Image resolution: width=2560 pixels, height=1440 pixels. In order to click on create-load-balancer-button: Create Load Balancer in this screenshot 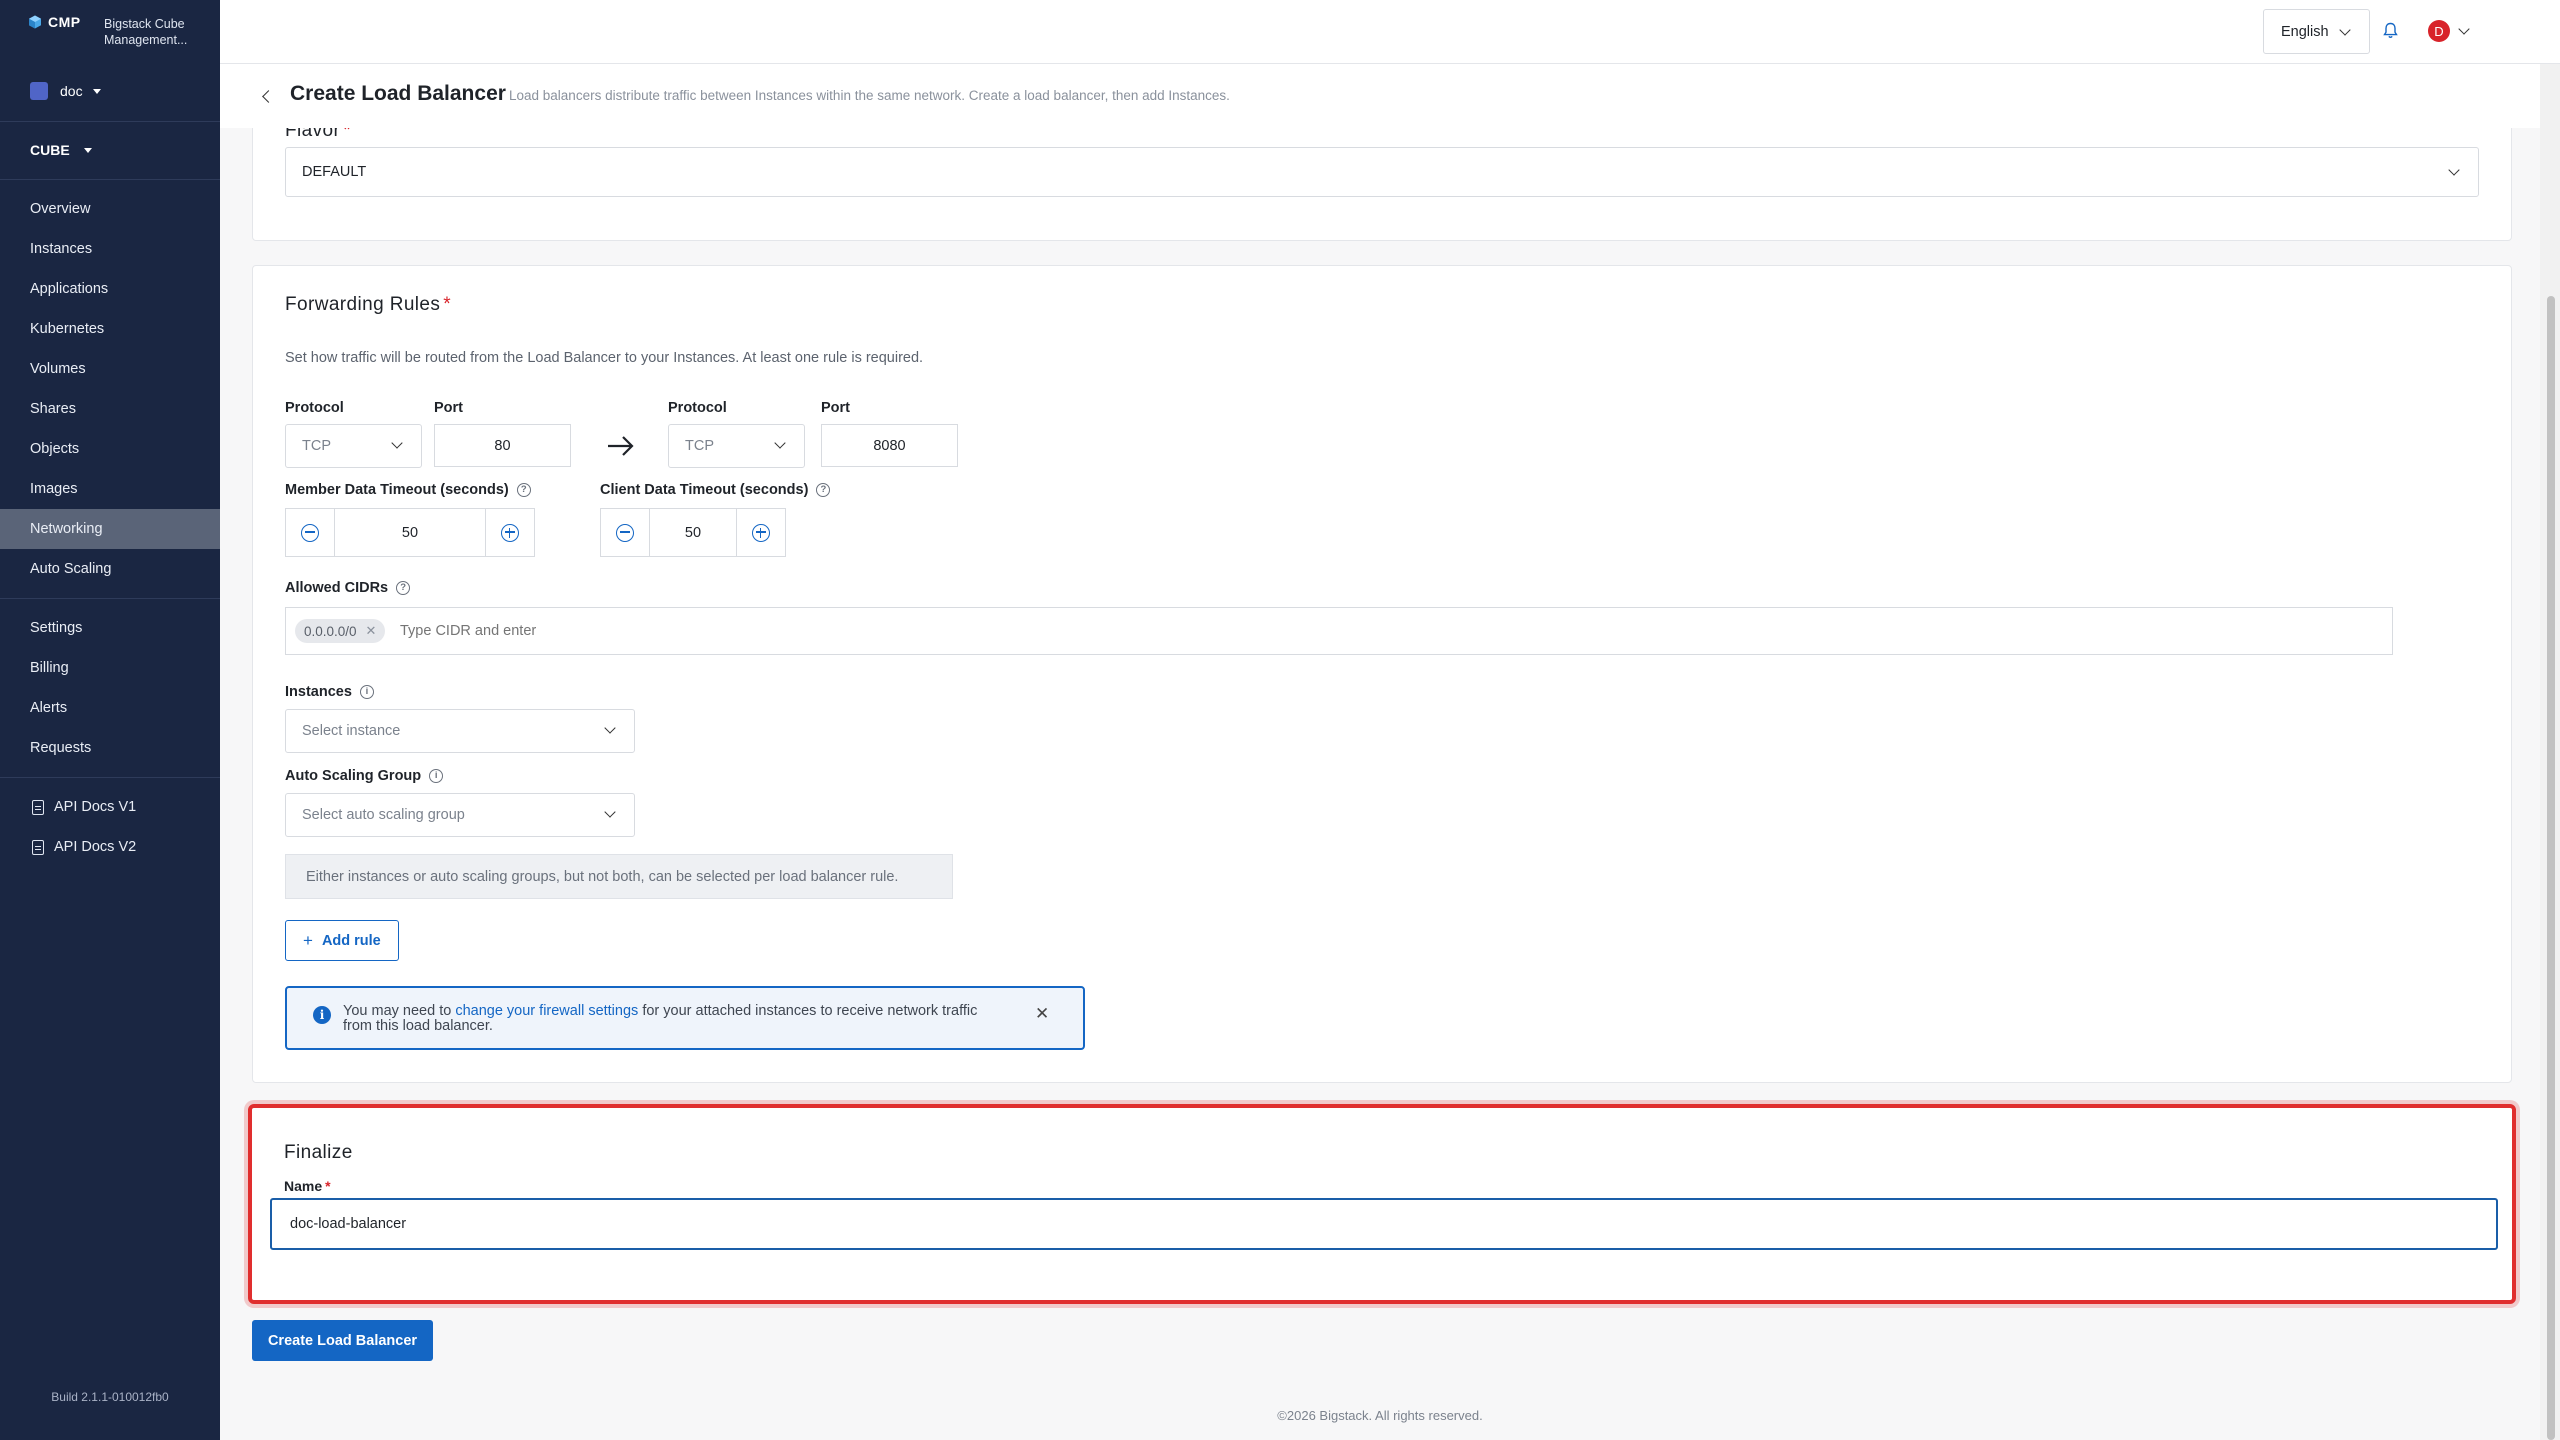, I will do `click(342, 1340)`.